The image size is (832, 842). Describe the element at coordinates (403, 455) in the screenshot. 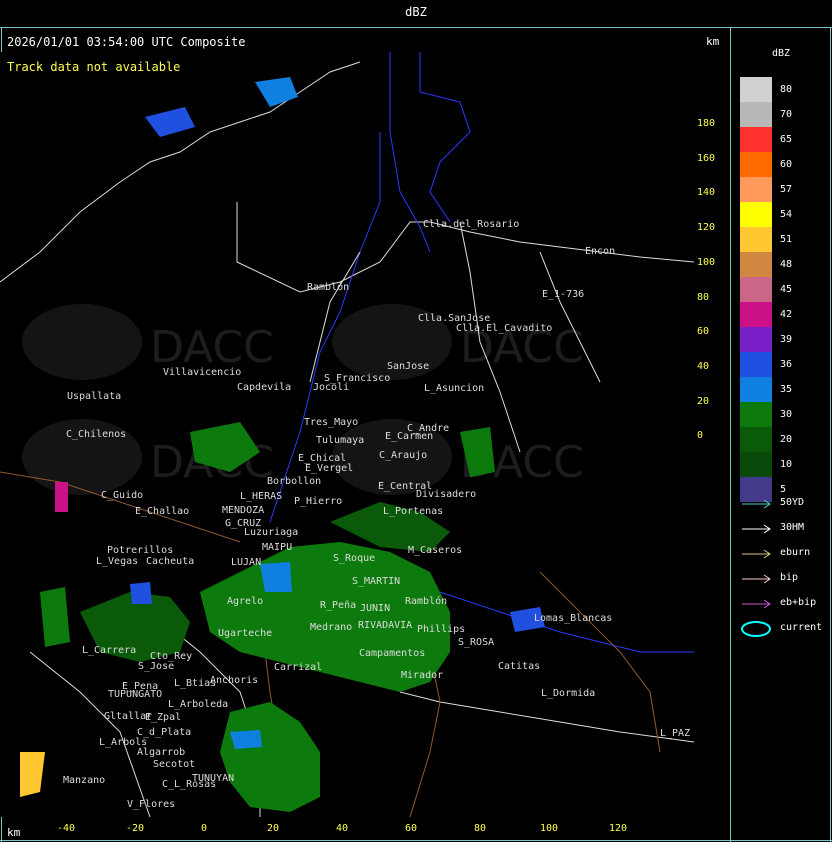

I see `place-label: C_Araujo` at that location.